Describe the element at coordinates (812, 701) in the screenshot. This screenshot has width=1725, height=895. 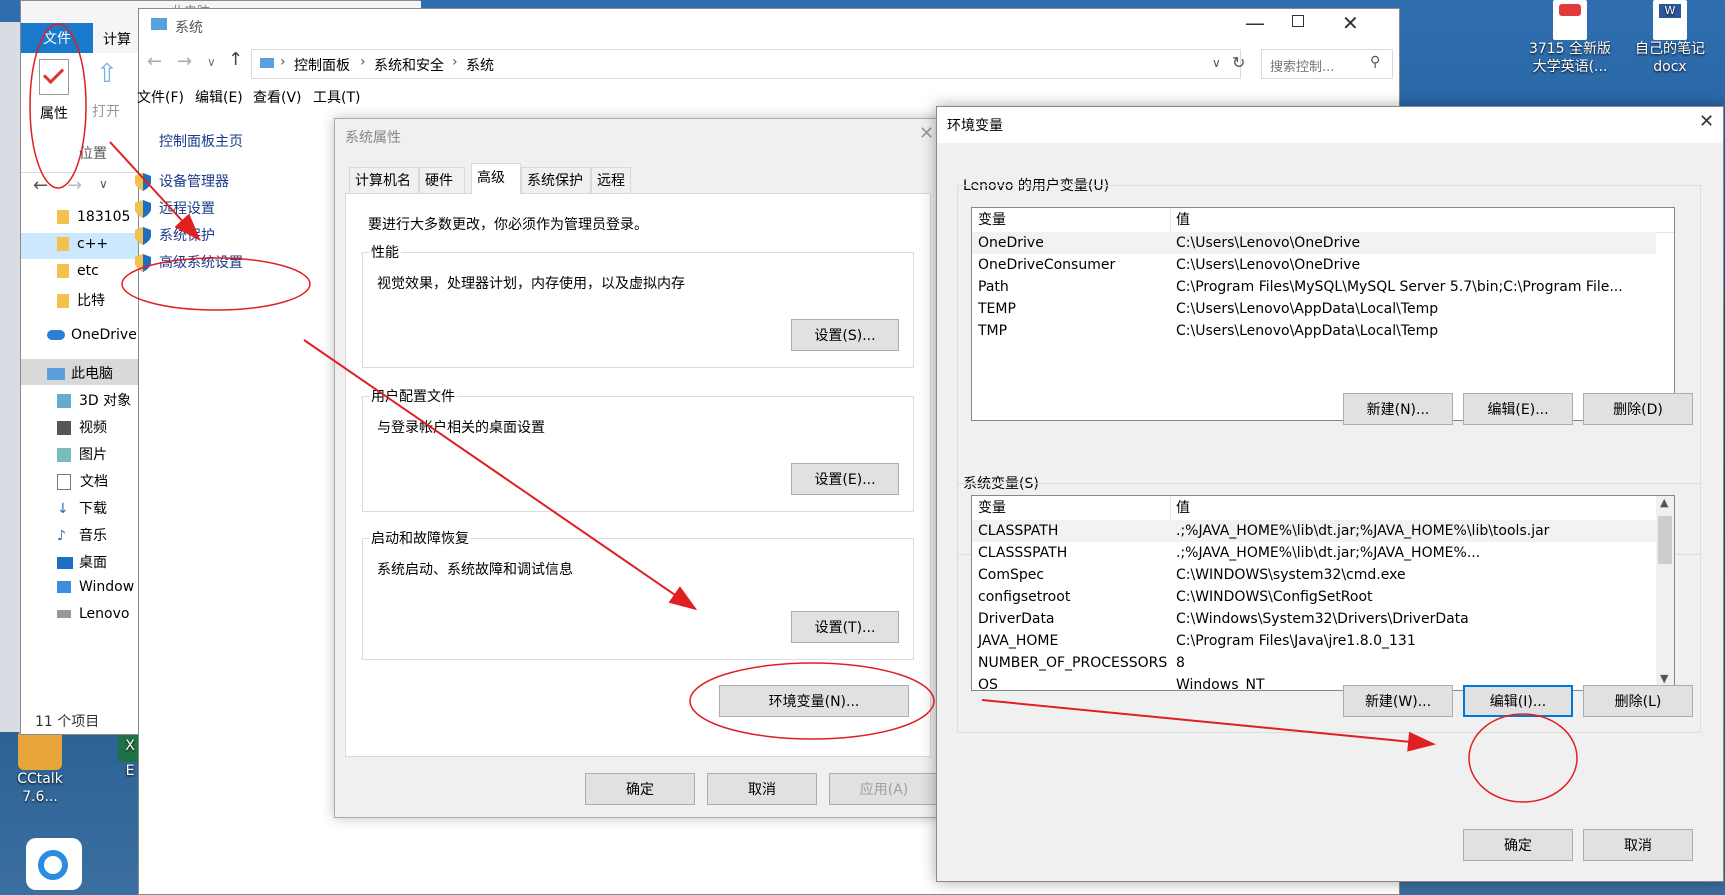
I see `annotation-ellipse-env-button` at that location.